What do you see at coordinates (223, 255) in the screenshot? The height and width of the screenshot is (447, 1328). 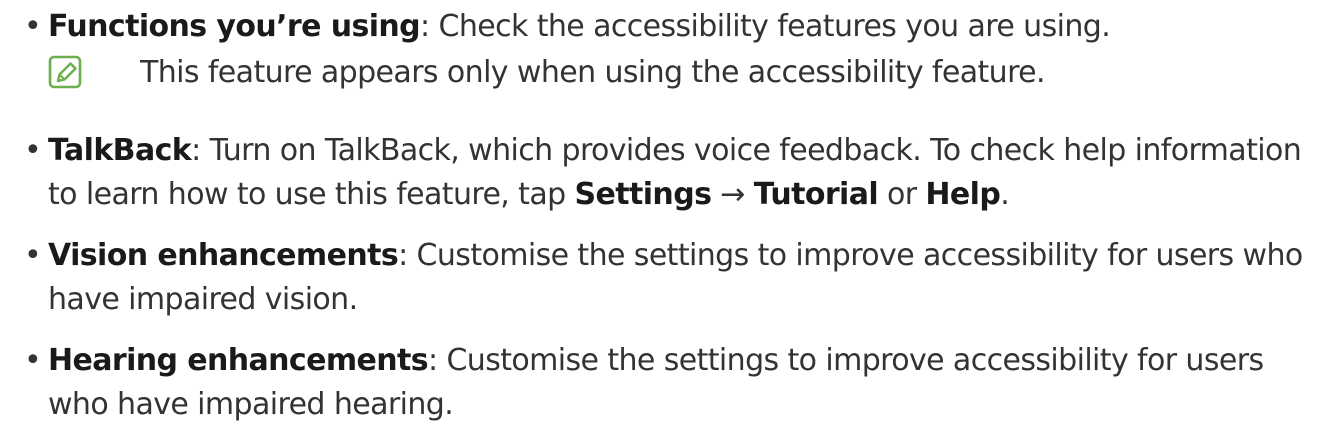 I see `term-vision: Vision enhancements` at bounding box center [223, 255].